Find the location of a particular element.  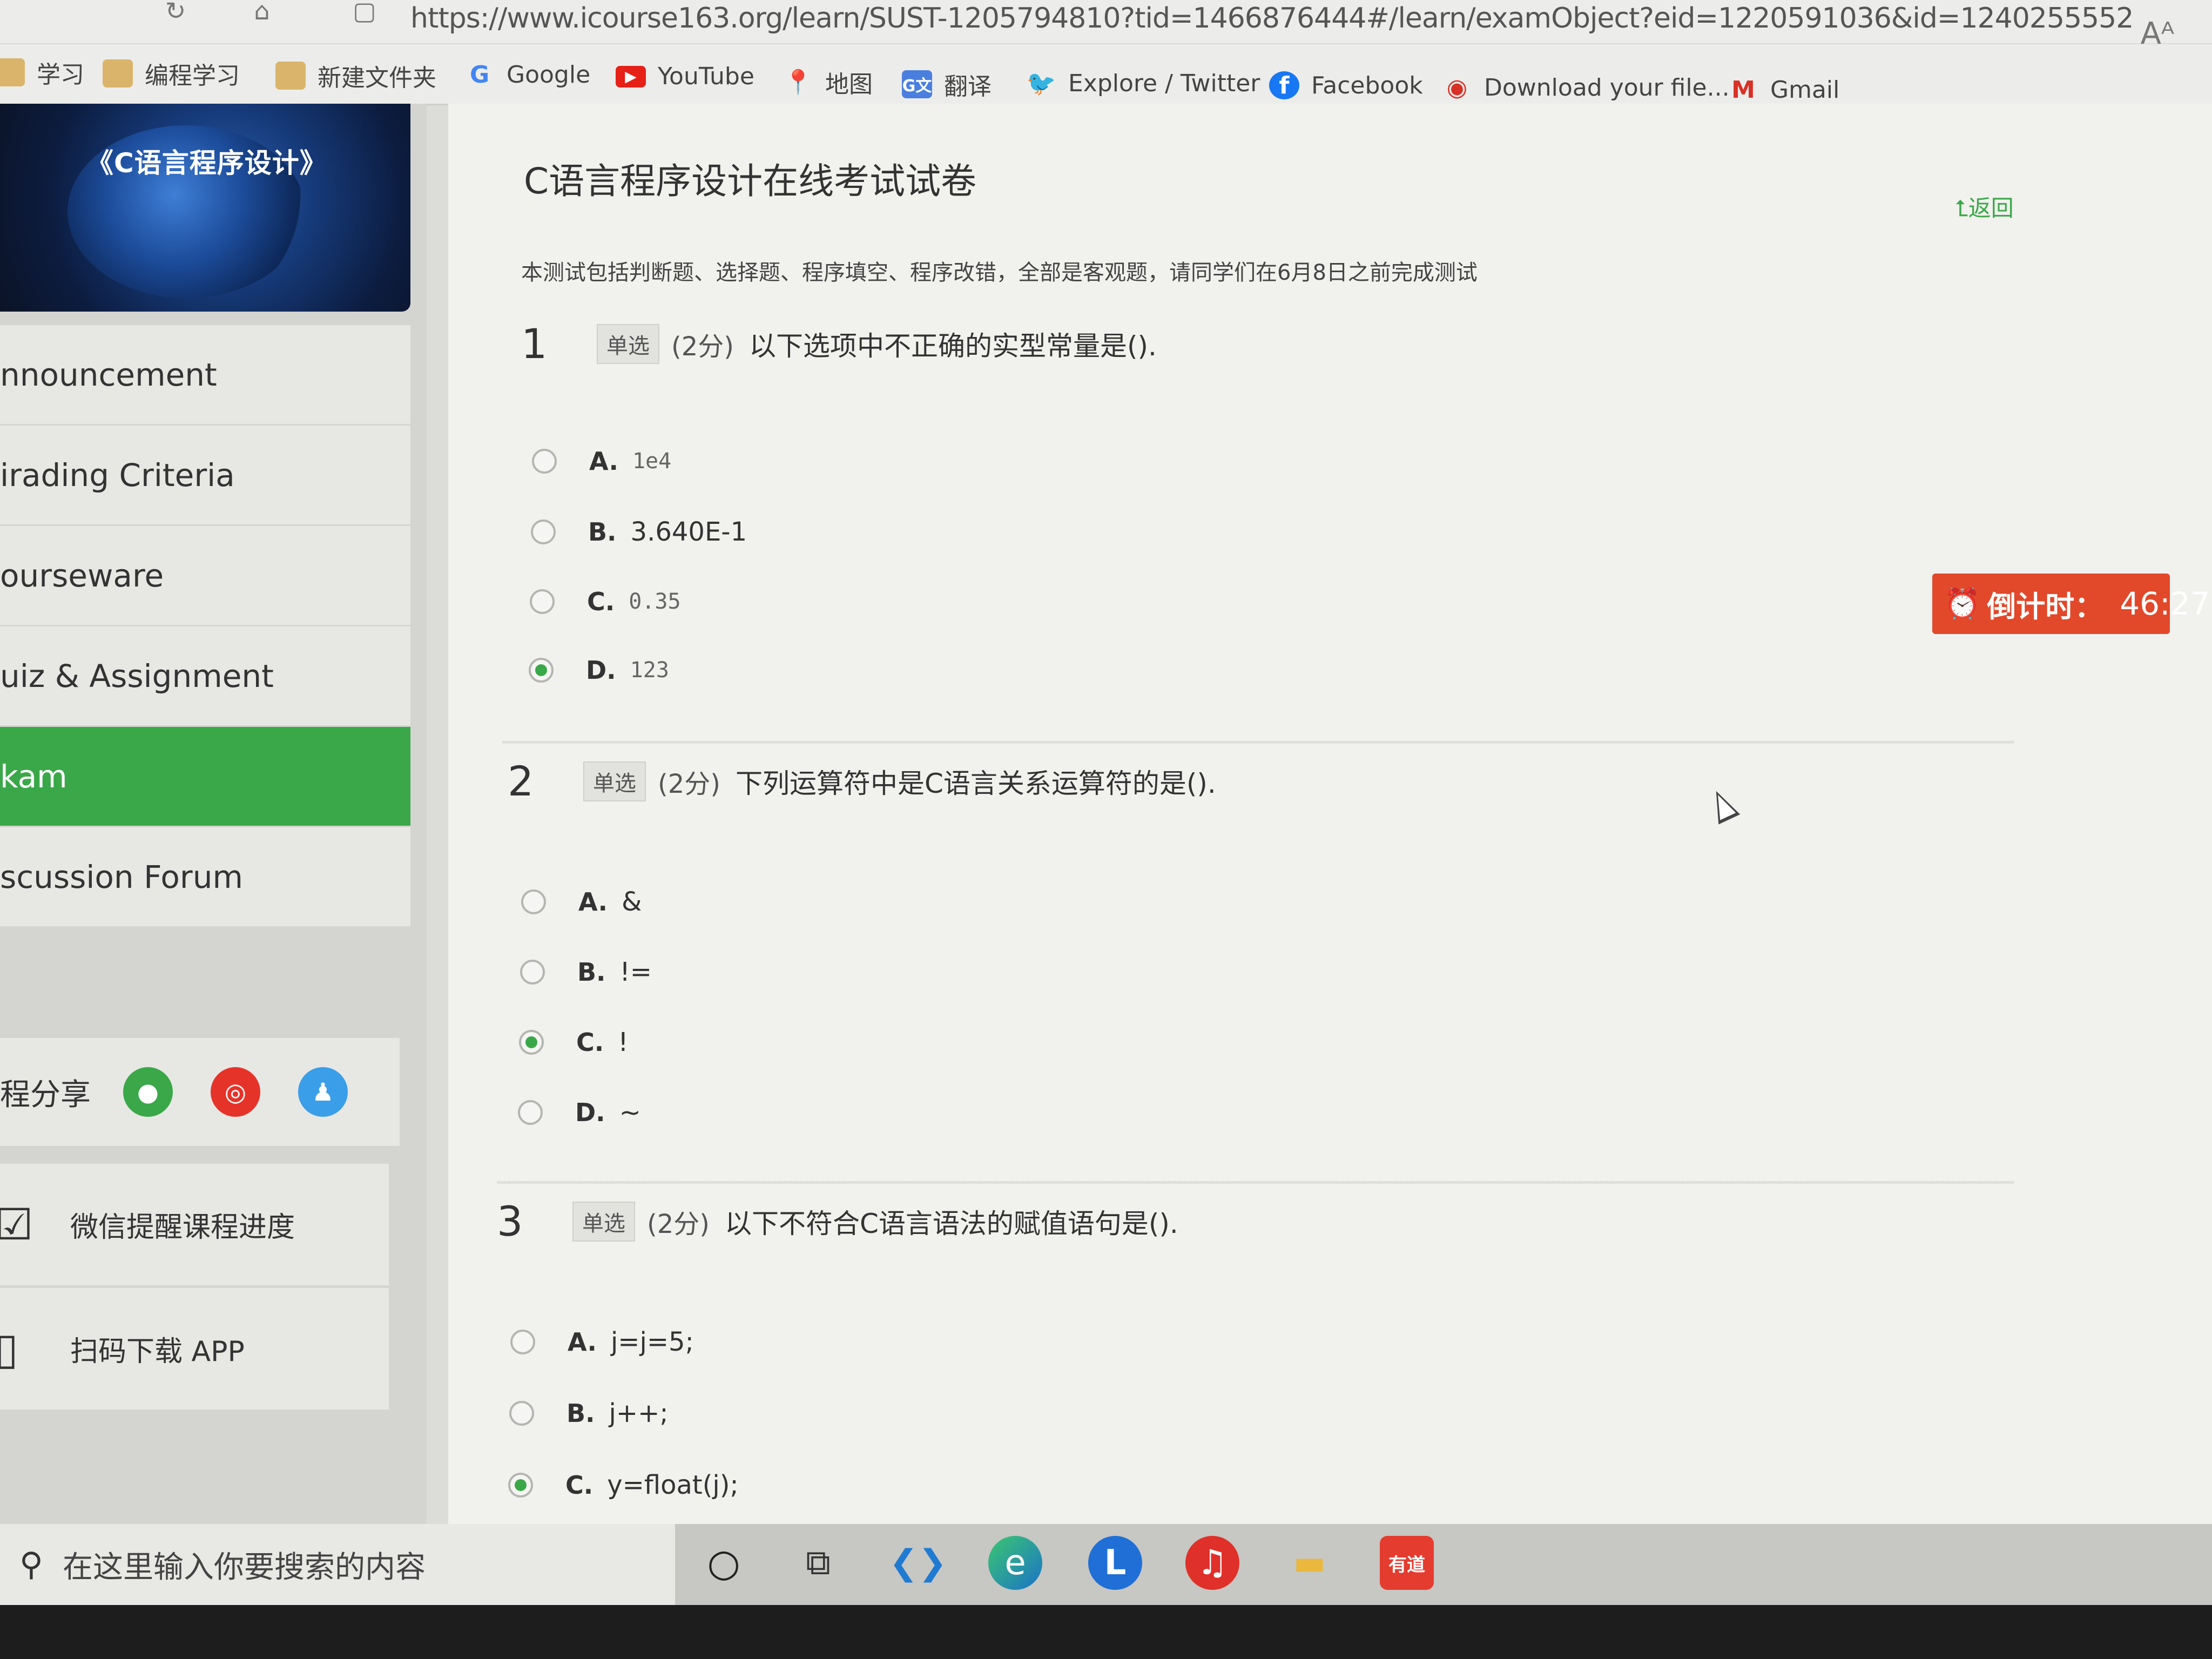

option-b: B. != is located at coordinates (586, 972).